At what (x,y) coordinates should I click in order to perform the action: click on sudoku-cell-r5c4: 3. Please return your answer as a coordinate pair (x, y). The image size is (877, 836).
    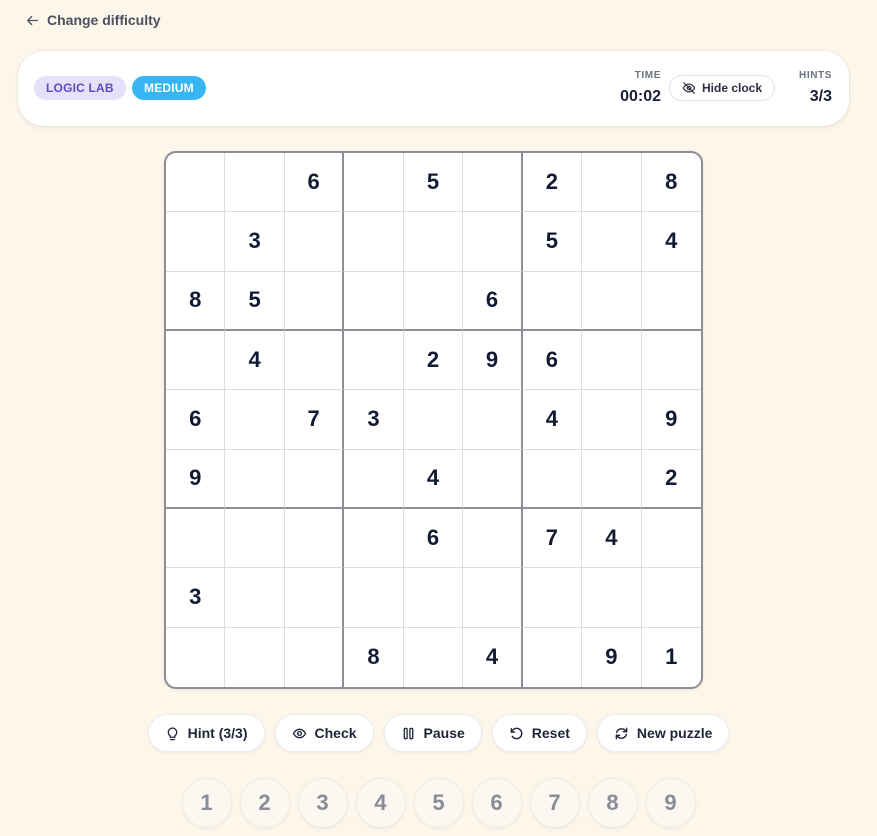
    Looking at the image, I should click on (374, 420).